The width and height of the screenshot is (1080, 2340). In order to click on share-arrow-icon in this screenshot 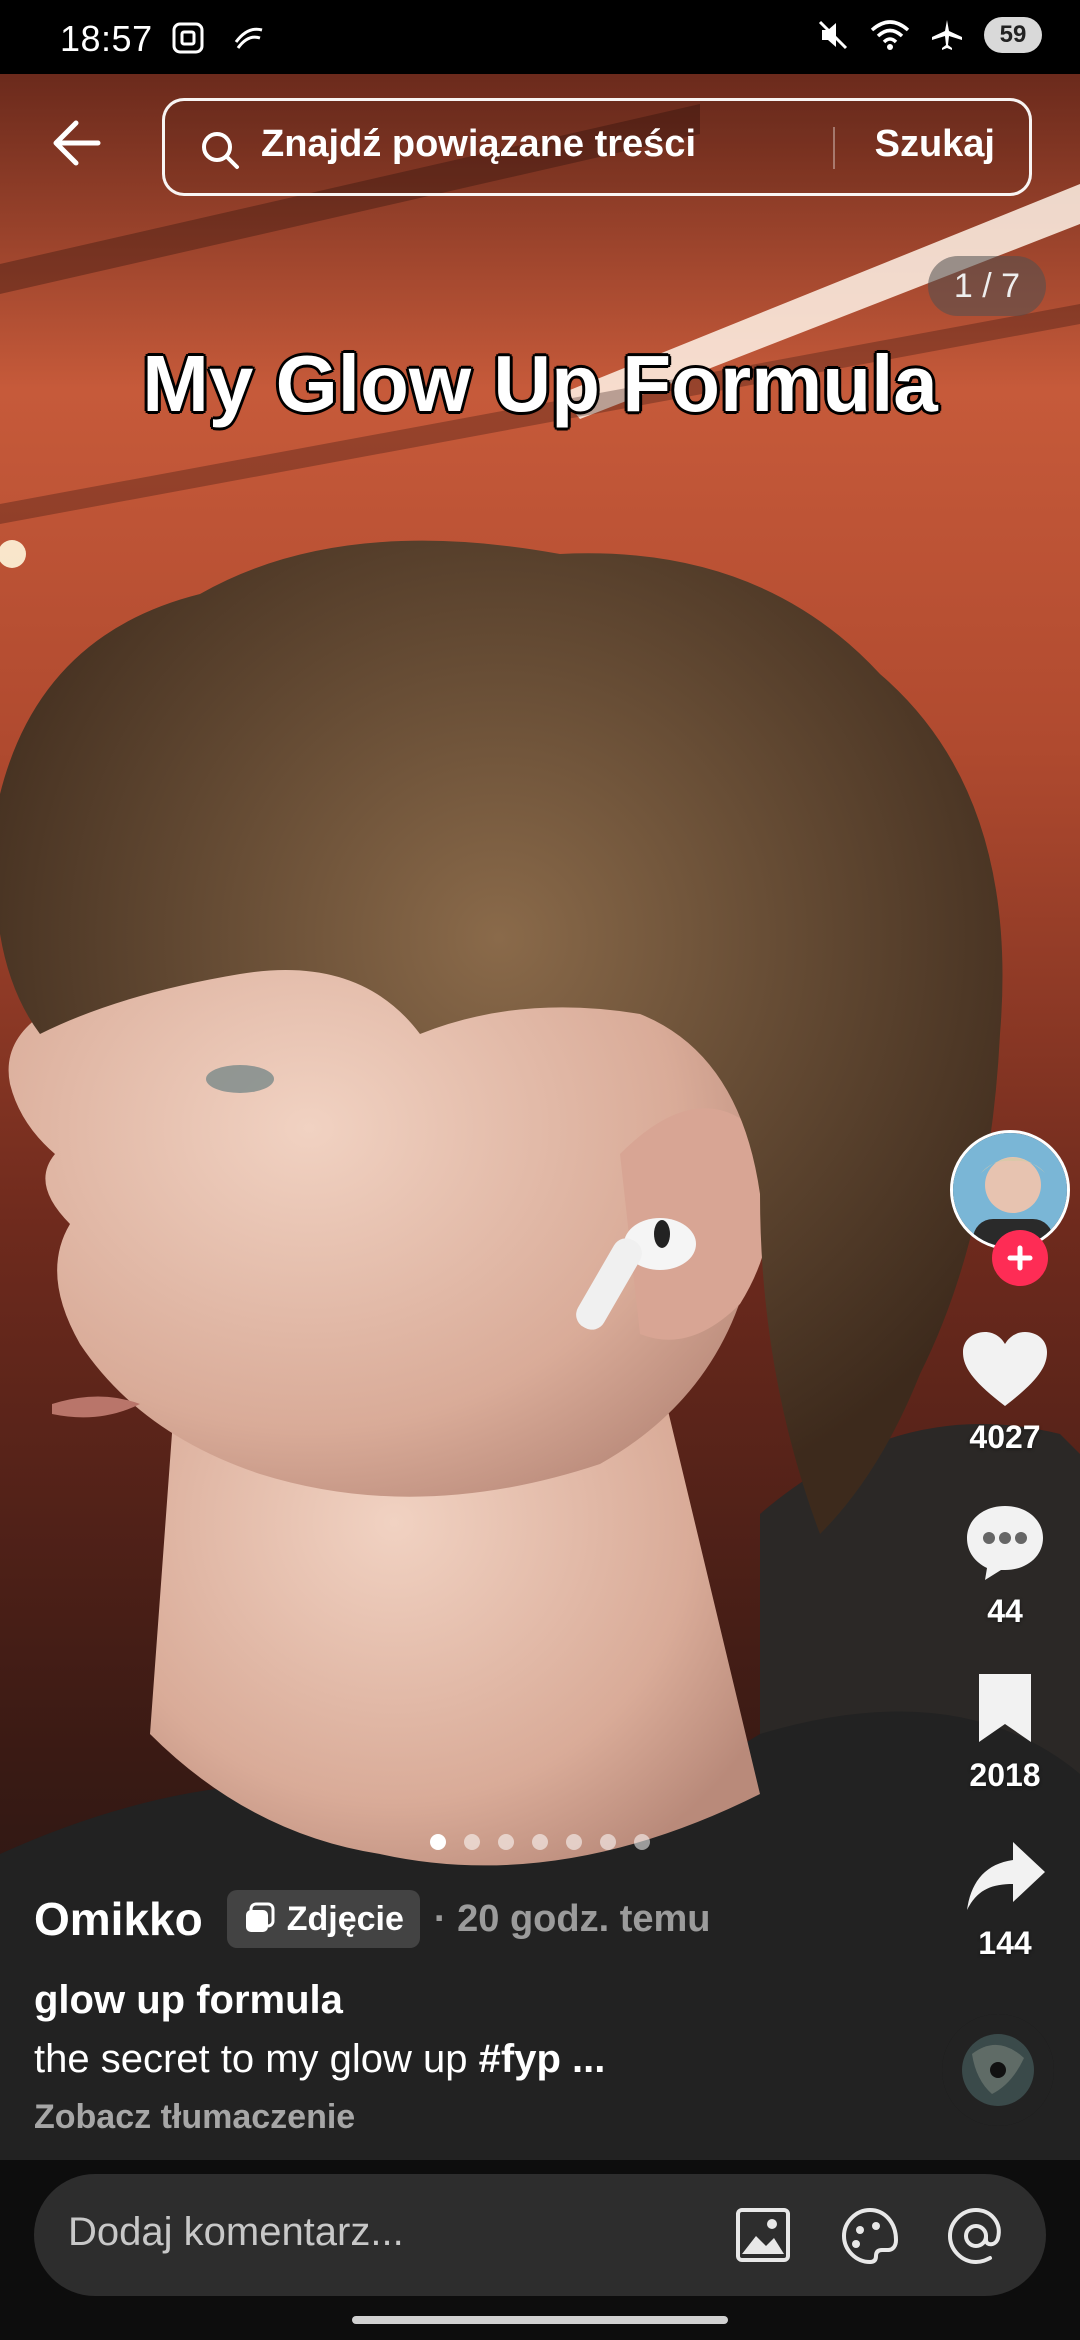, I will do `click(1006, 1876)`.